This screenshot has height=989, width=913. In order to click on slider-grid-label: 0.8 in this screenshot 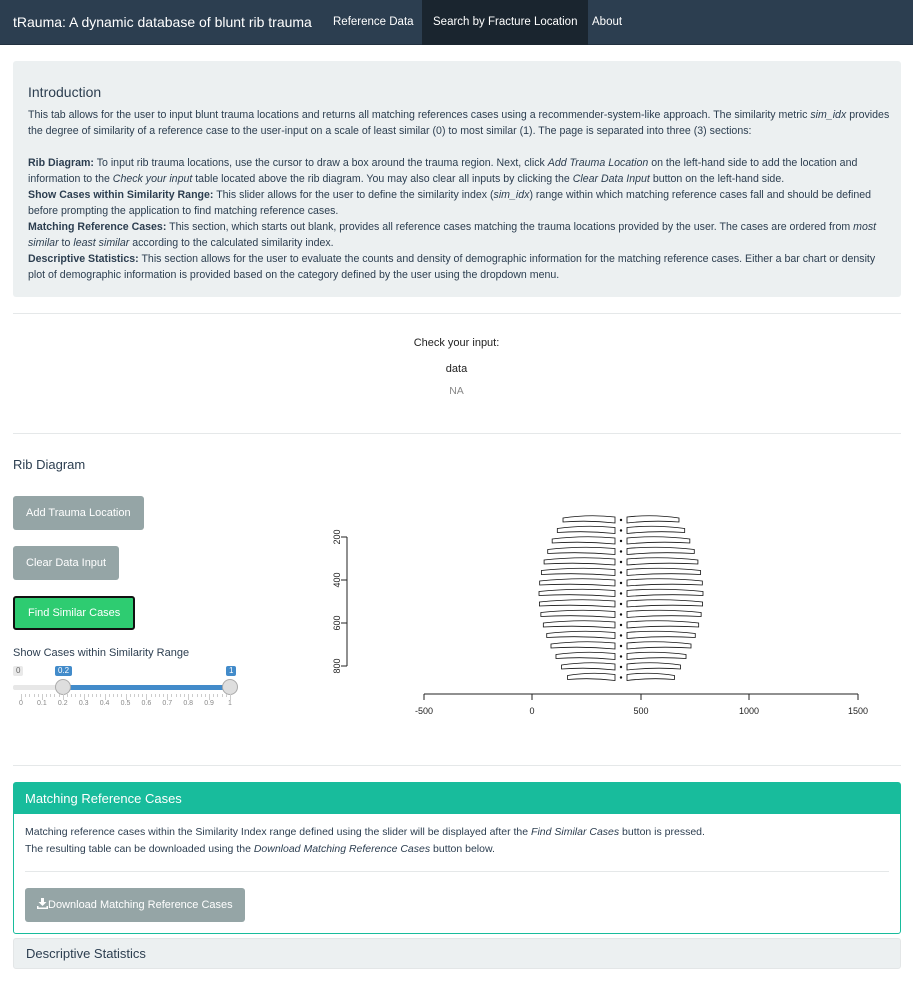, I will do `click(188, 703)`.